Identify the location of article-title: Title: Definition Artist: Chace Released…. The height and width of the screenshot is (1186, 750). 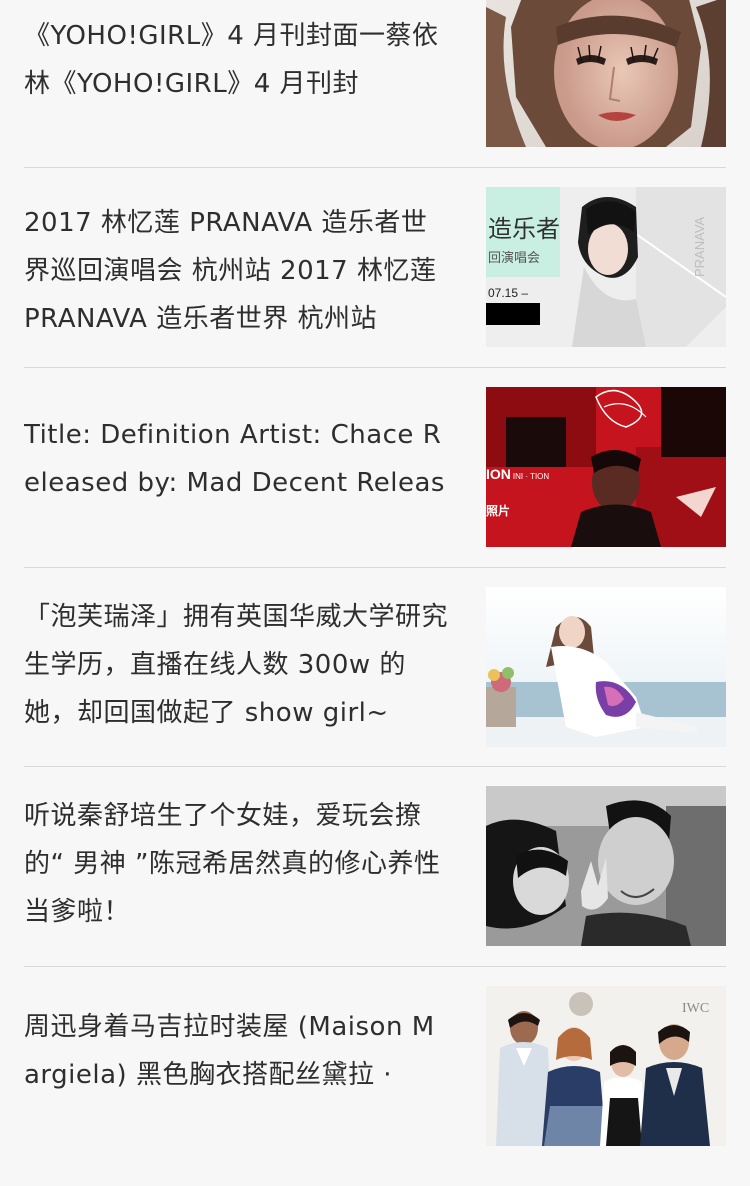
(236, 459).